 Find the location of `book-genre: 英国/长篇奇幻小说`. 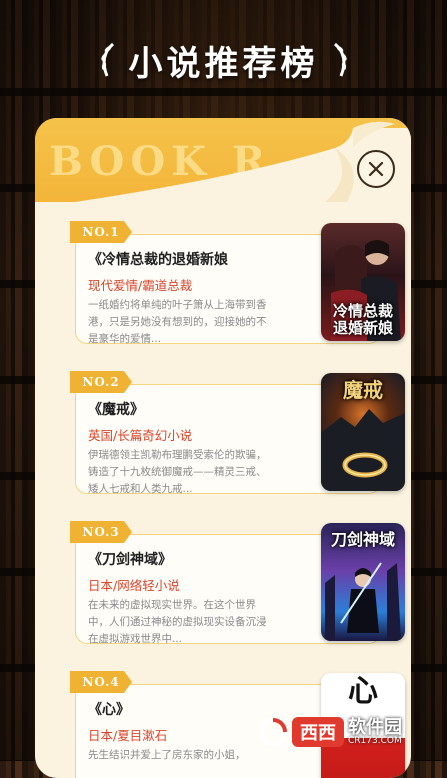

book-genre: 英国/长篇奇幻小说 is located at coordinates (140, 435).